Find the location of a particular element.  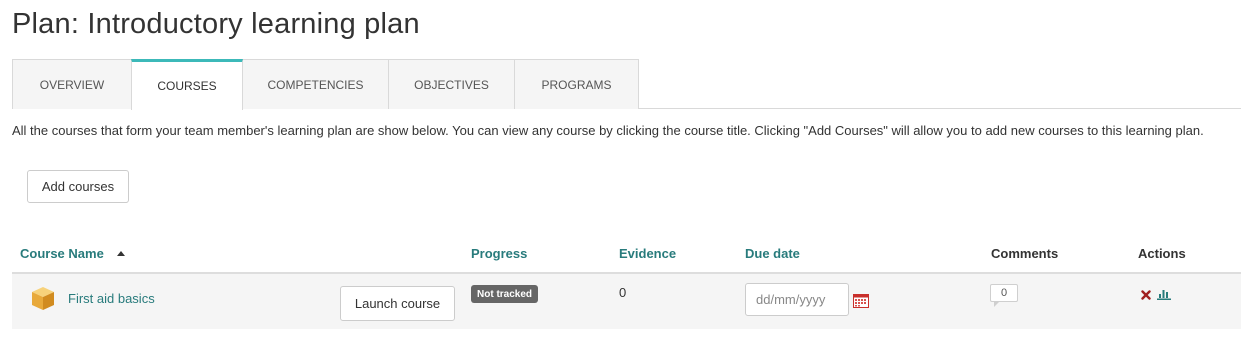

course-title-link: First aid basics is located at coordinates (111, 298).